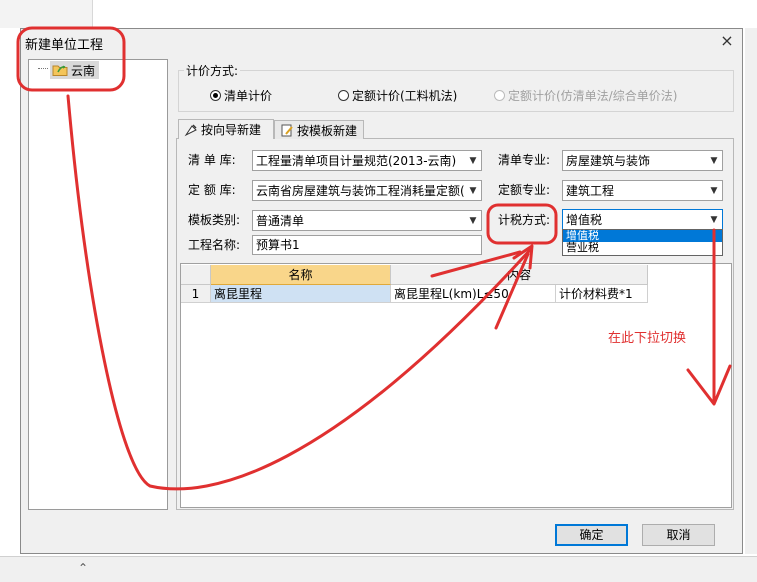 The height and width of the screenshot is (582, 757). Describe the element at coordinates (642, 248) in the screenshot. I see `tax-option-business: 营业税` at that location.